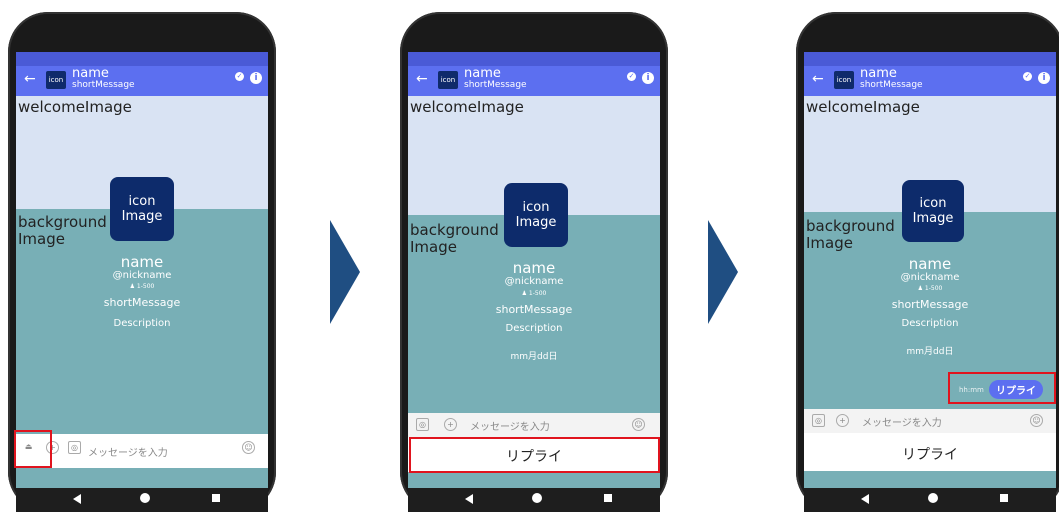 The image size is (1059, 512). Describe the element at coordinates (534, 455) in the screenshot. I see `highlight-reply-button` at that location.